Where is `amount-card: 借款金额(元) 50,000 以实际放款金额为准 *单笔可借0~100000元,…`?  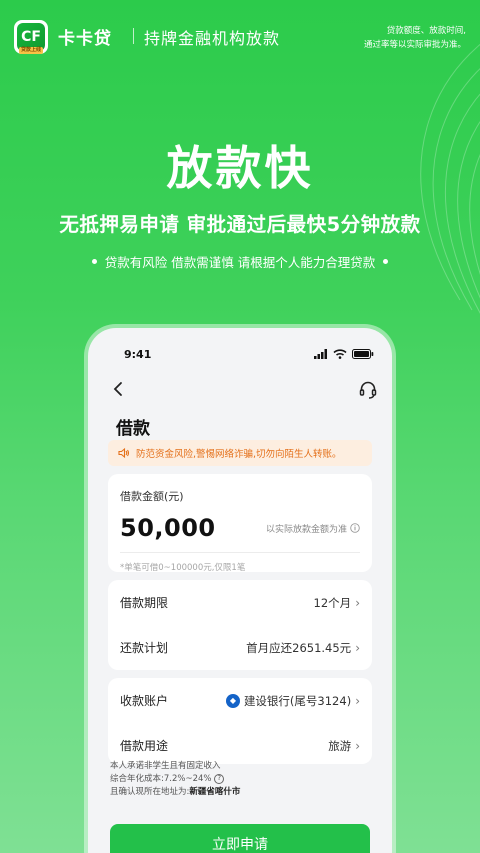 amount-card: 借款金额(元) 50,000 以实际放款金额为准 *单笔可借0~100000元,… is located at coordinates (240, 523).